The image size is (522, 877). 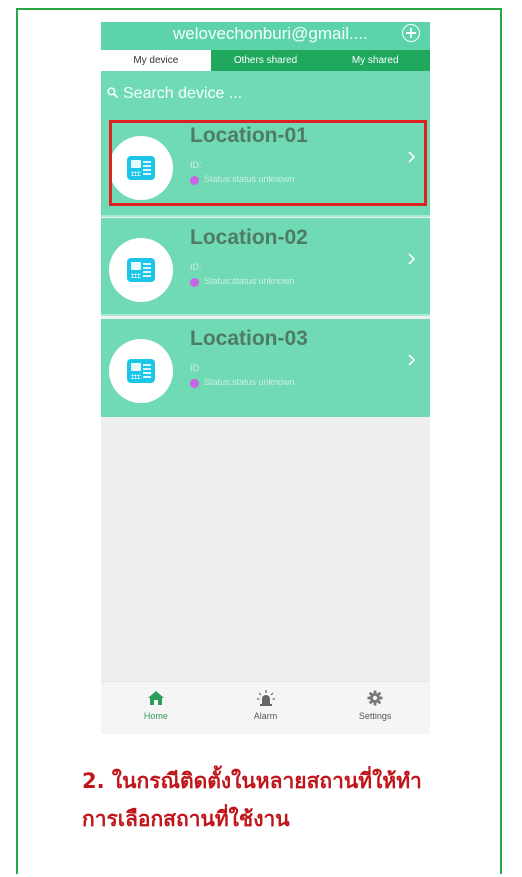 I want to click on home-icon, so click(x=155, y=698).